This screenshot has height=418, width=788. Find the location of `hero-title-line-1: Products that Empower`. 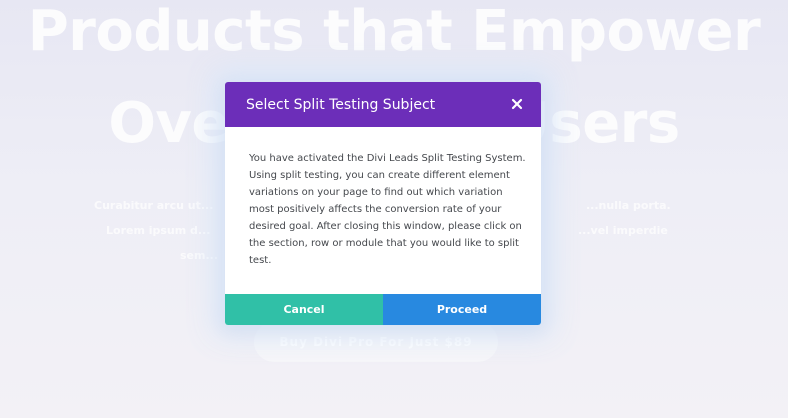

hero-title-line-1: Products that Empower is located at coordinates (394, 32).